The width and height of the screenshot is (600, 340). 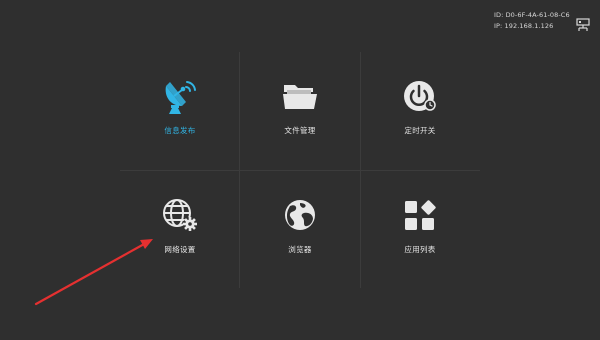 I want to click on tile-network-settings: 网络设置, so click(x=180, y=230).